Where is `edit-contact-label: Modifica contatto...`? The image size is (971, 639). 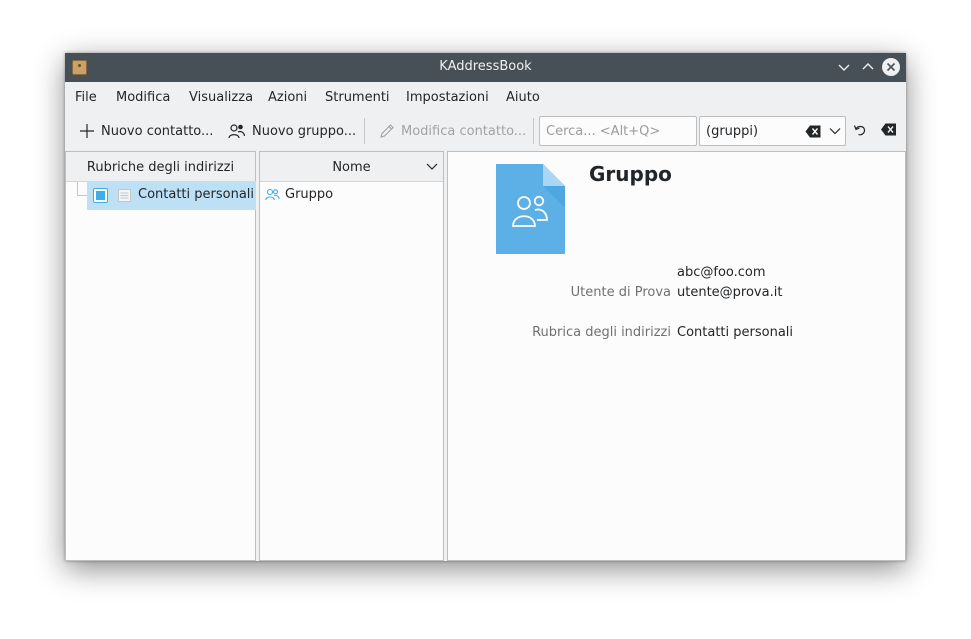
edit-contact-label: Modifica contatto... is located at coordinates (464, 131).